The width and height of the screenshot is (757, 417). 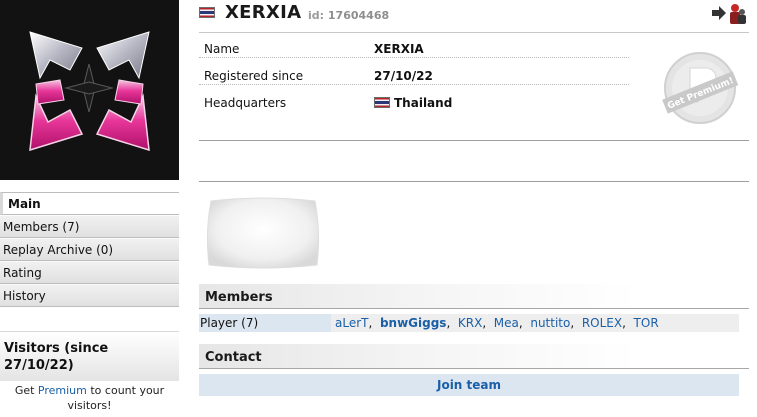 I want to click on visitors-note-prefix: Get, so click(x=26, y=390).